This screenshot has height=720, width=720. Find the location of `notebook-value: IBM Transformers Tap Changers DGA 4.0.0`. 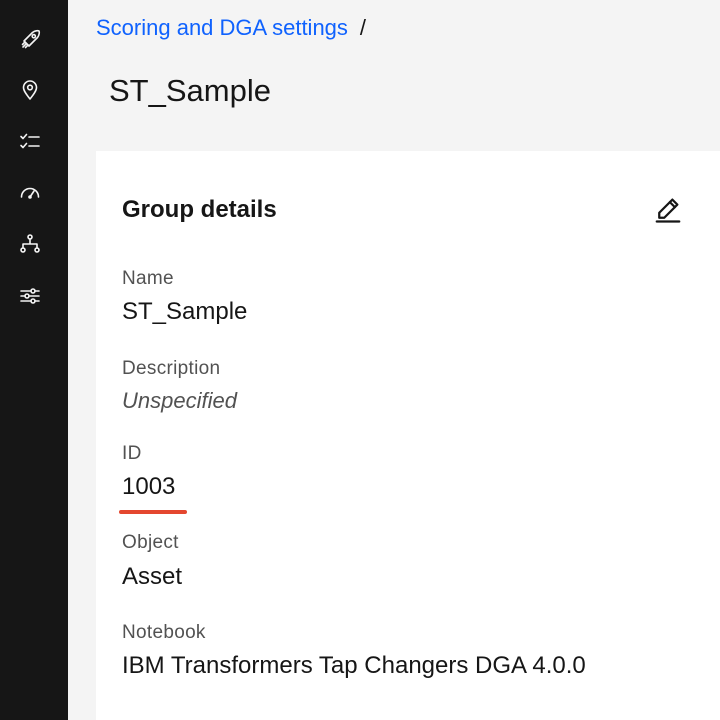

notebook-value: IBM Transformers Tap Changers DGA 4.0.0 is located at coordinates (354, 665).